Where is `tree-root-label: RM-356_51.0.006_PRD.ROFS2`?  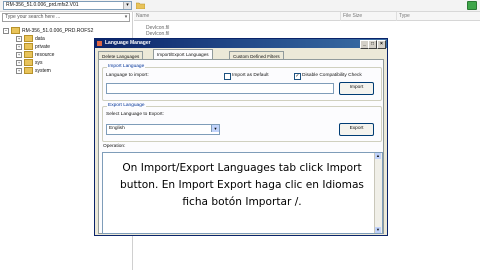 tree-root-label: RM-356_51.0.006_PRD.ROFS2 is located at coordinates (58, 30).